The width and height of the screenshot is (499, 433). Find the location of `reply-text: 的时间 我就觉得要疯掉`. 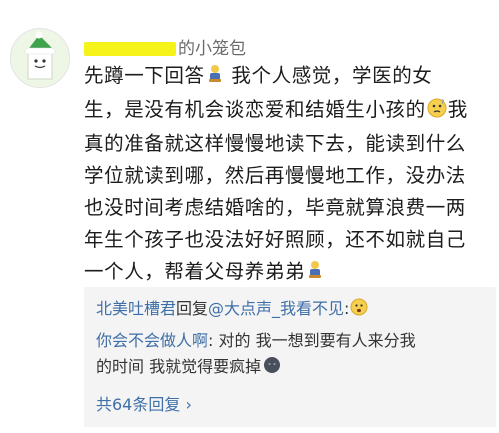

reply-text: 的时间 我就觉得要疯掉 is located at coordinates (179, 366).